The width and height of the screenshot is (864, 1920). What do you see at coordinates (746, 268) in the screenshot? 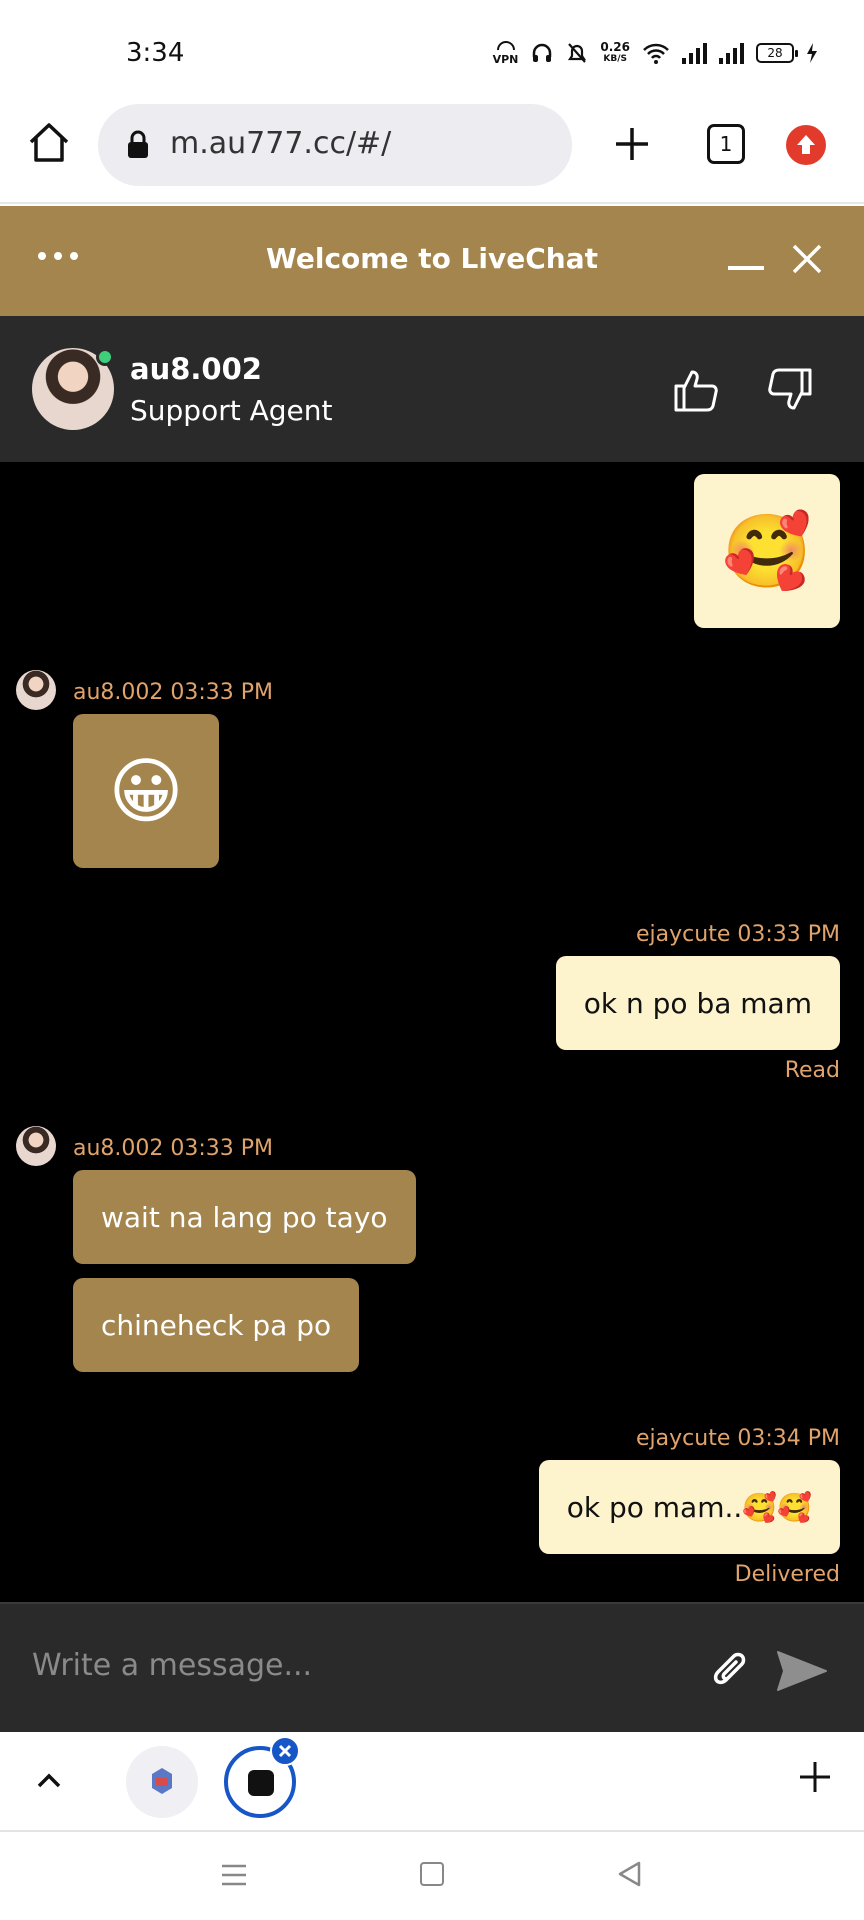
I see `minimize-icon` at bounding box center [746, 268].